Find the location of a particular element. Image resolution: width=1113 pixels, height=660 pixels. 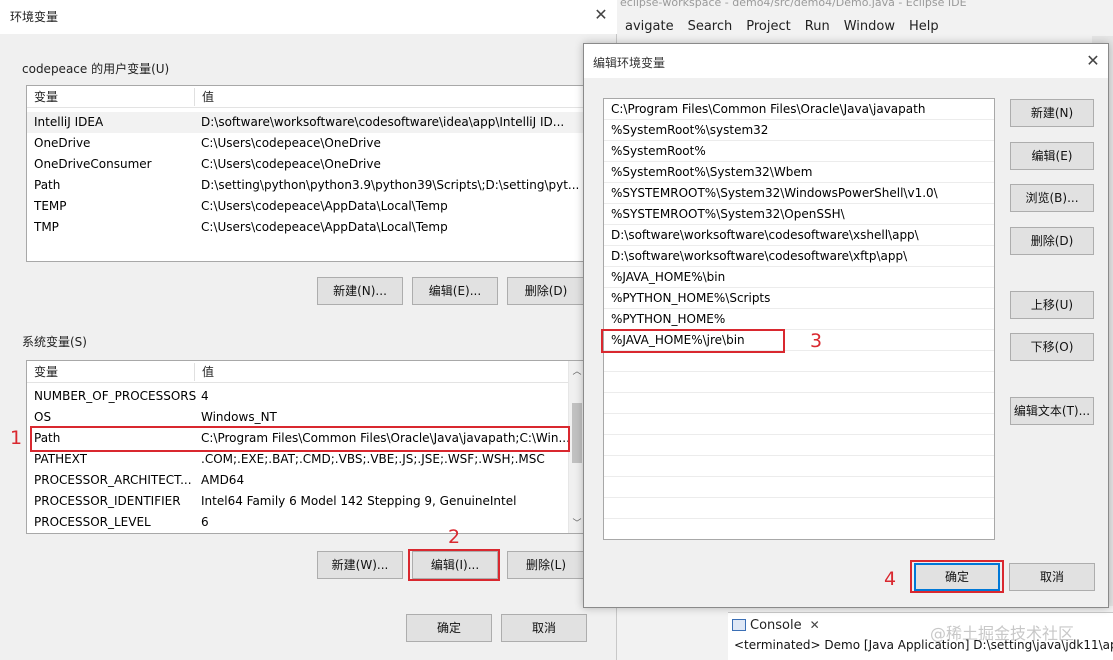

user-vars-label: codepeace 的用户变量(U) is located at coordinates (96, 69).